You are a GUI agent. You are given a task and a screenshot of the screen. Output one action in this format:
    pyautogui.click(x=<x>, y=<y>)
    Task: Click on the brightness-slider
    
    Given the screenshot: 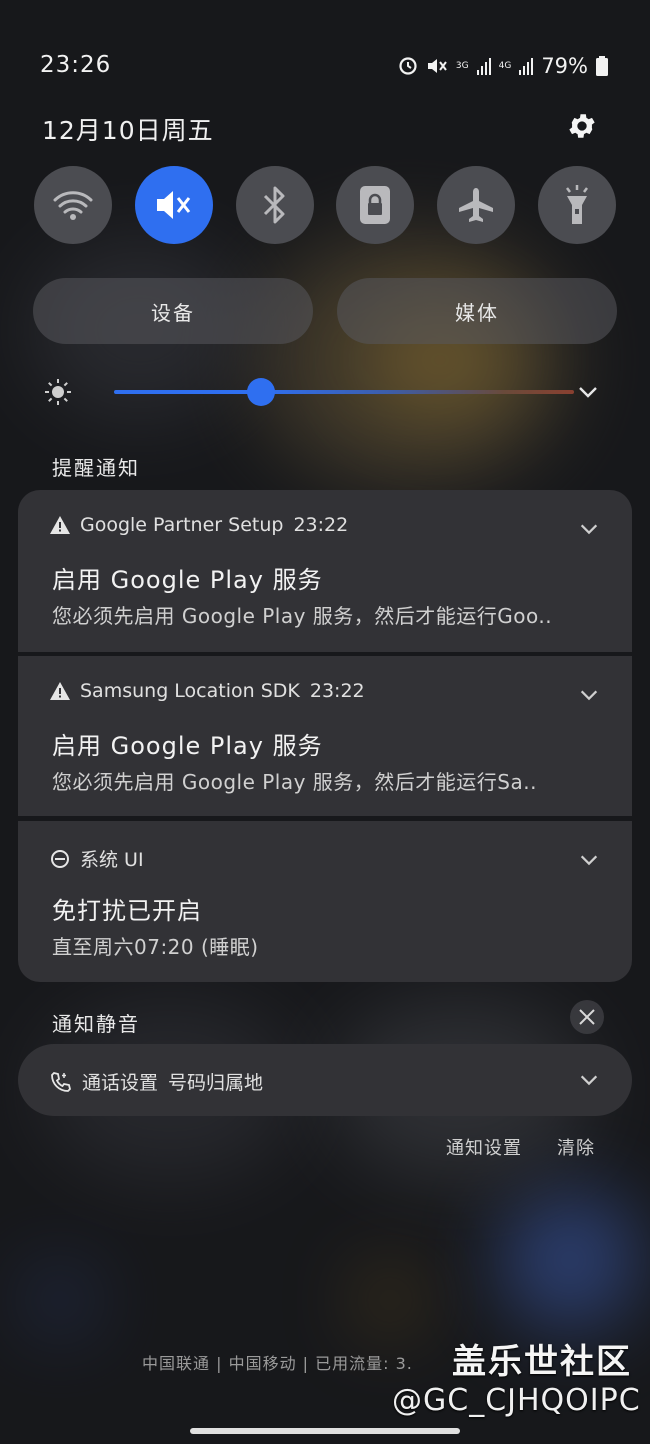 What is the action you would take?
    pyautogui.click(x=329, y=392)
    